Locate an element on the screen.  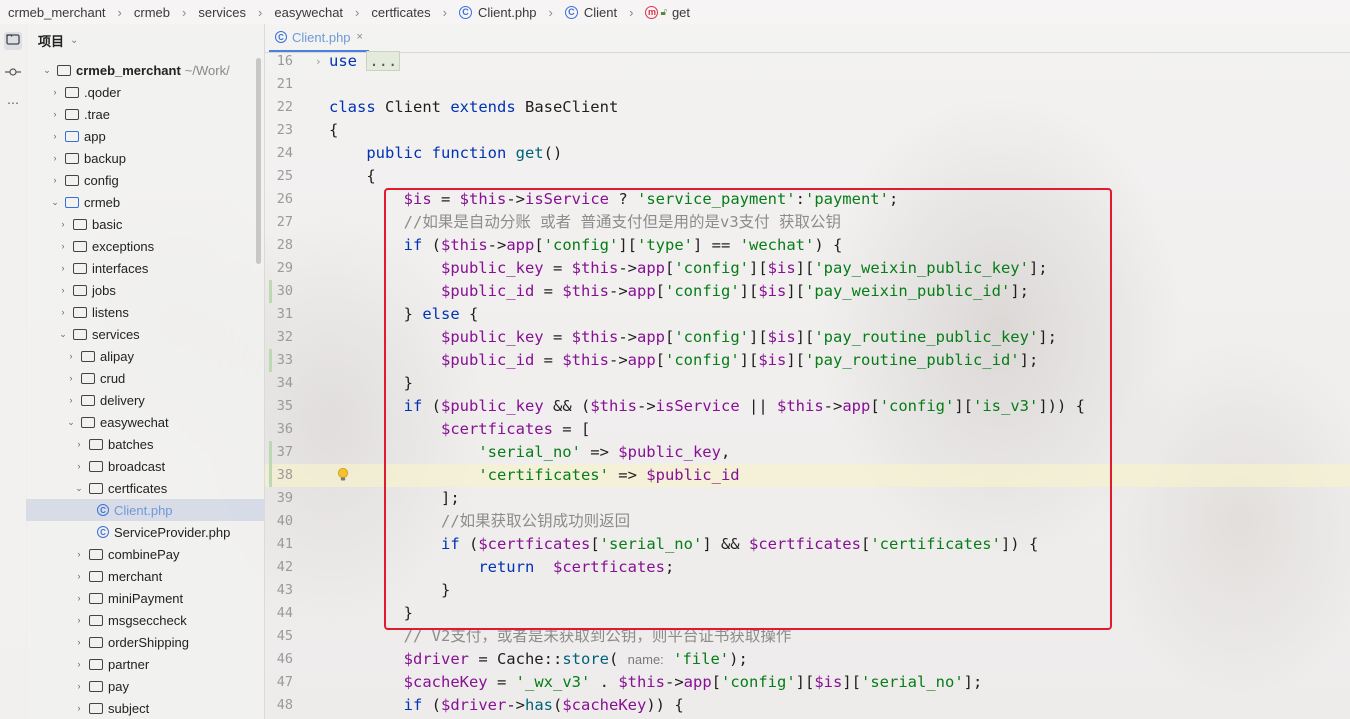
tree-item-crud: › crud is located at coordinates (145, 378).